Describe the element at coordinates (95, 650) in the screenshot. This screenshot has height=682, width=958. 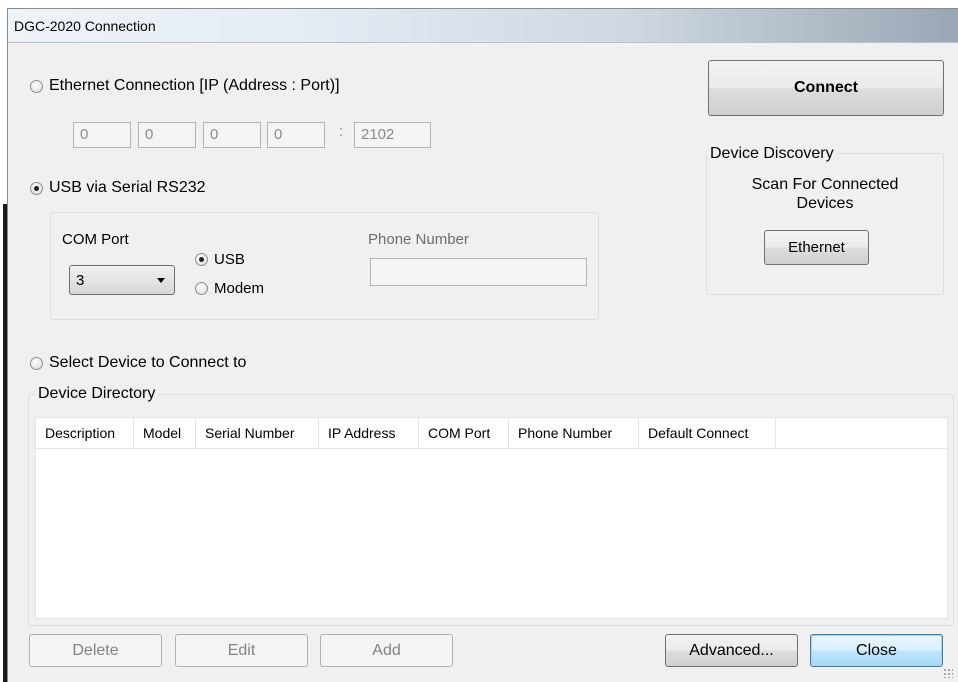
I see `delete-button: Delete` at that location.